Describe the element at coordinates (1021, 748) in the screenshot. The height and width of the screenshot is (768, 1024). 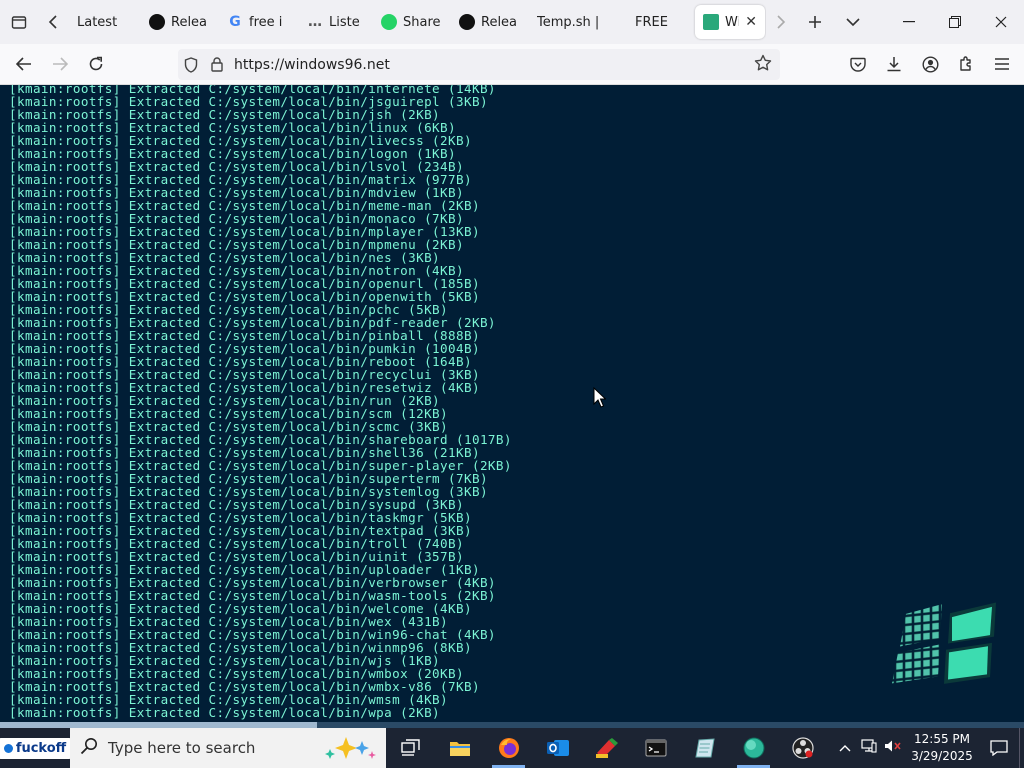
I see `show-desktop-button` at that location.